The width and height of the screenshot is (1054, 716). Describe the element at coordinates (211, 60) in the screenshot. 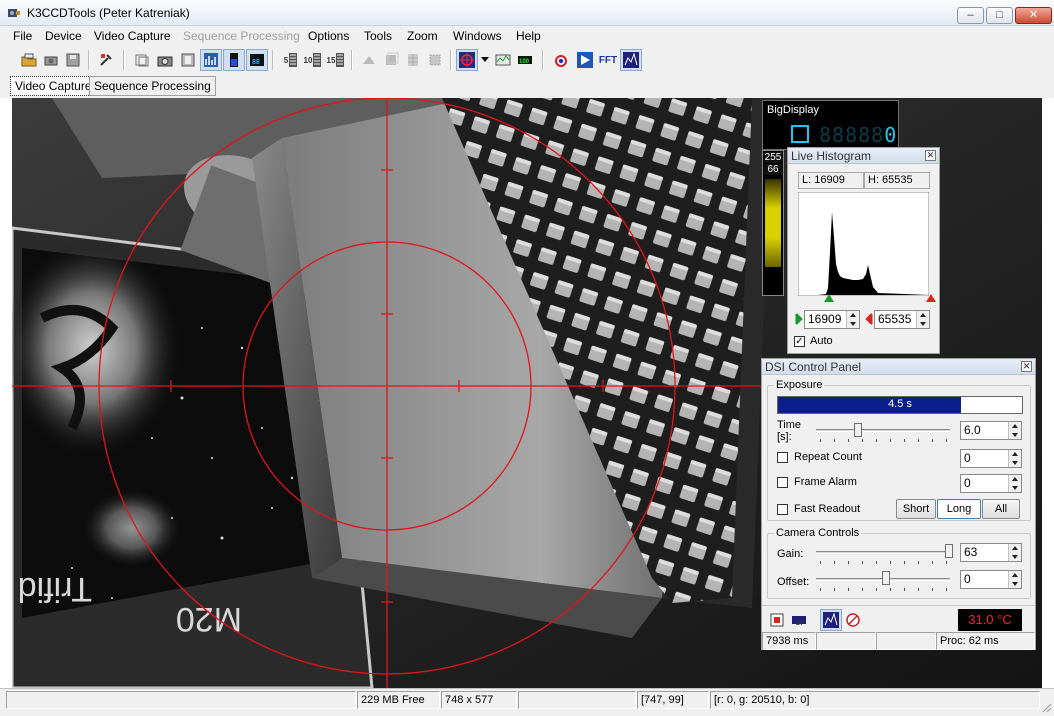

I see `histogram-toggle-button` at that location.